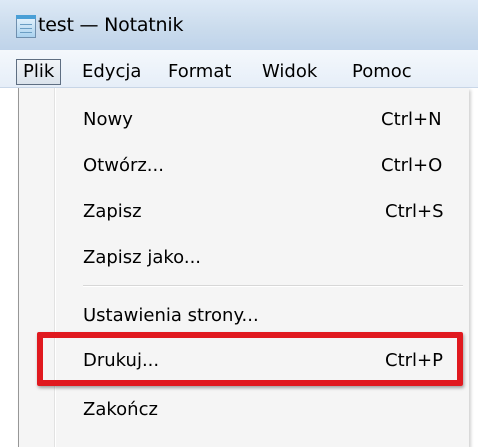 The height and width of the screenshot is (447, 478). Describe the element at coordinates (39, 72) in the screenshot. I see `menu-plik: Plik` at that location.